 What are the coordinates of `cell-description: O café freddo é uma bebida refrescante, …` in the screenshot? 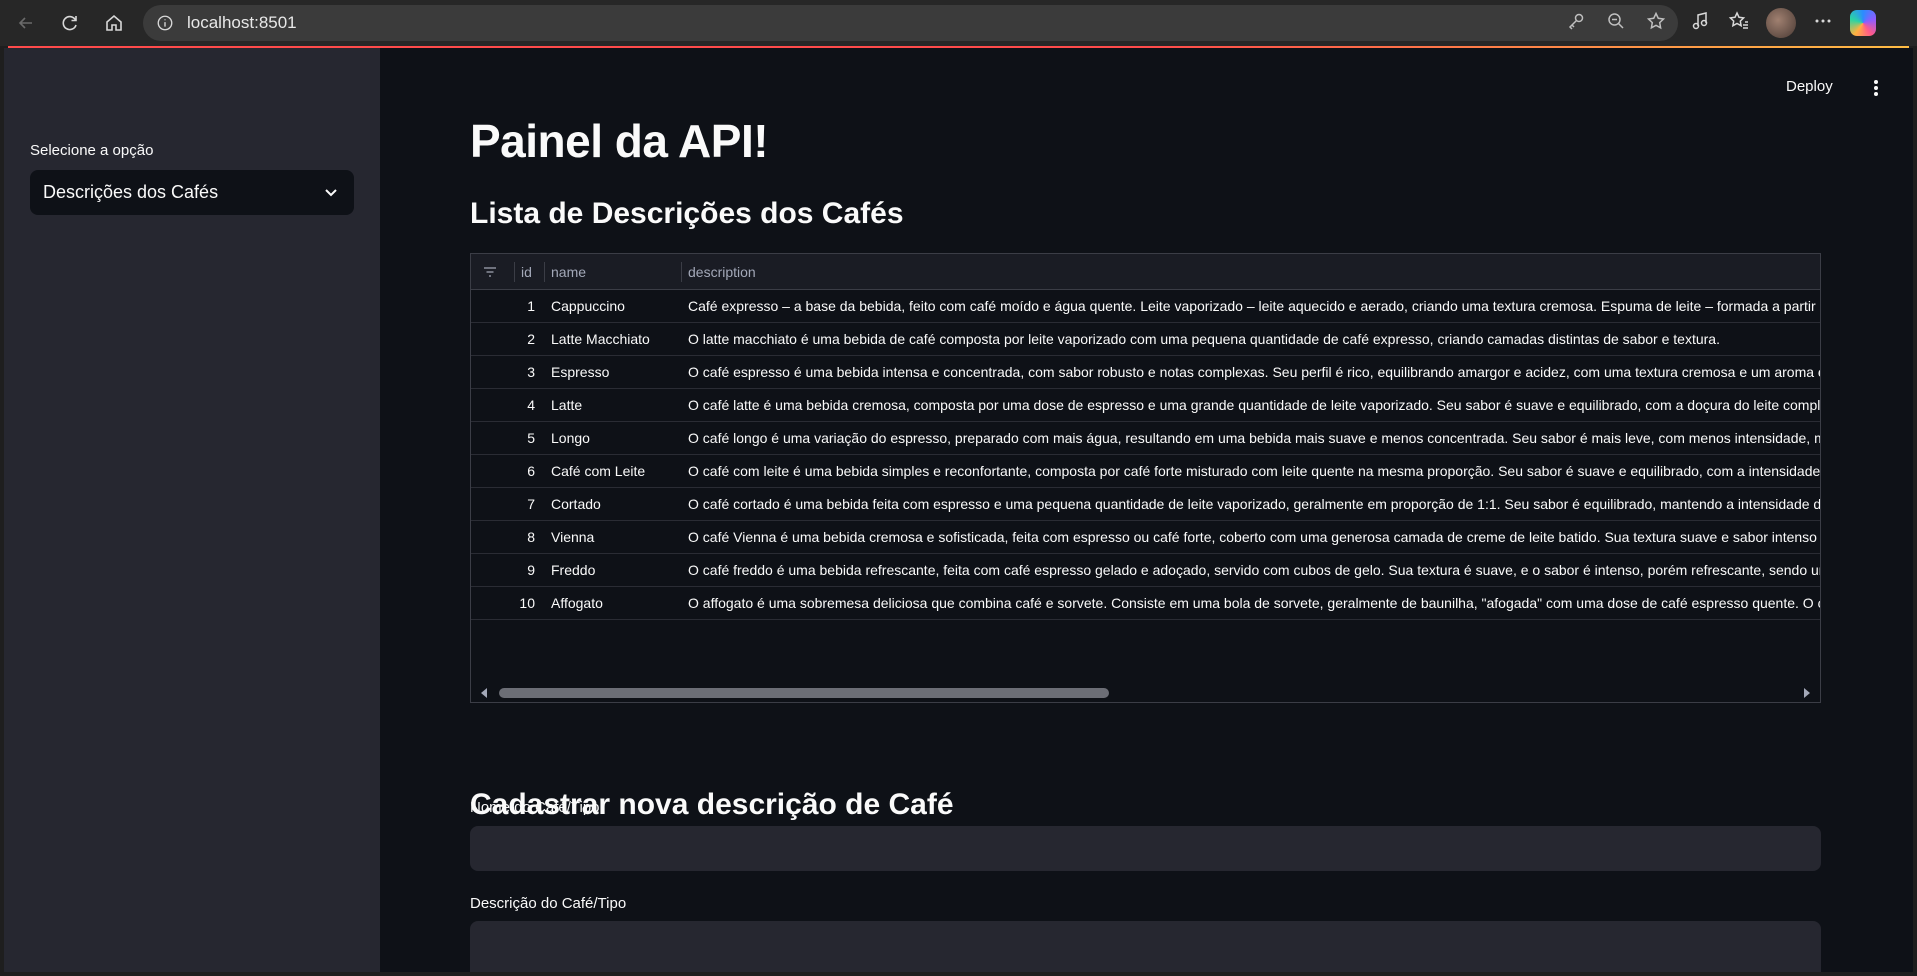 It's located at (1254, 570).